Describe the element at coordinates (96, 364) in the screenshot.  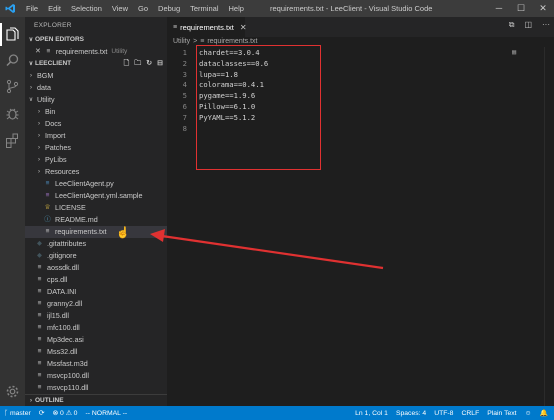
I see `tree-item: ≡ Mssfast.m3d` at that location.